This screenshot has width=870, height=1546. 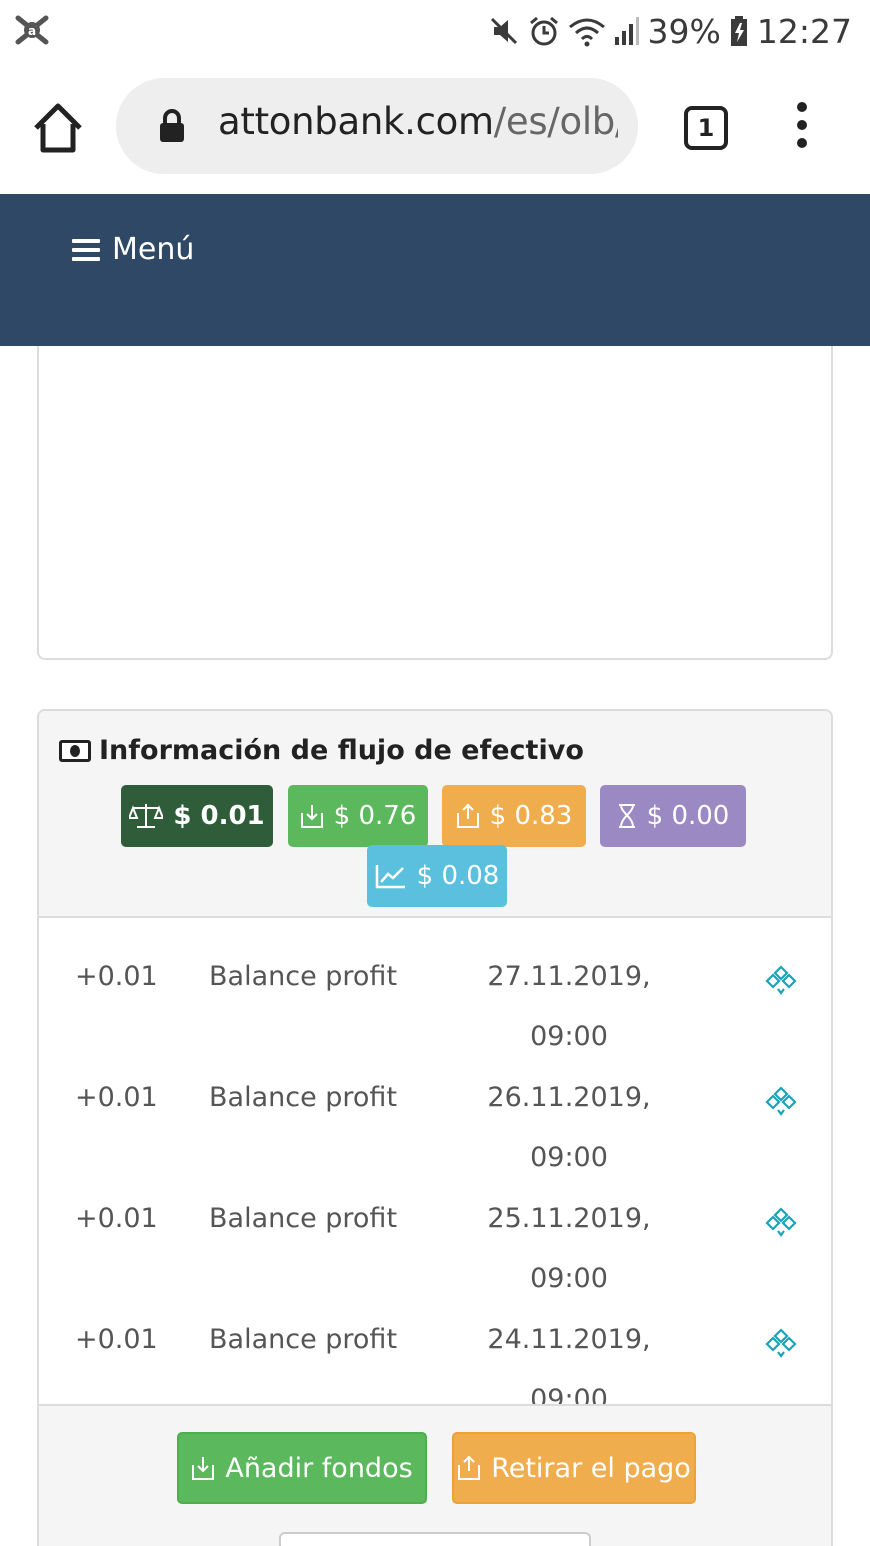 What do you see at coordinates (569, 1218) in the screenshot?
I see `transaction-date-day: 25.11.2019,` at bounding box center [569, 1218].